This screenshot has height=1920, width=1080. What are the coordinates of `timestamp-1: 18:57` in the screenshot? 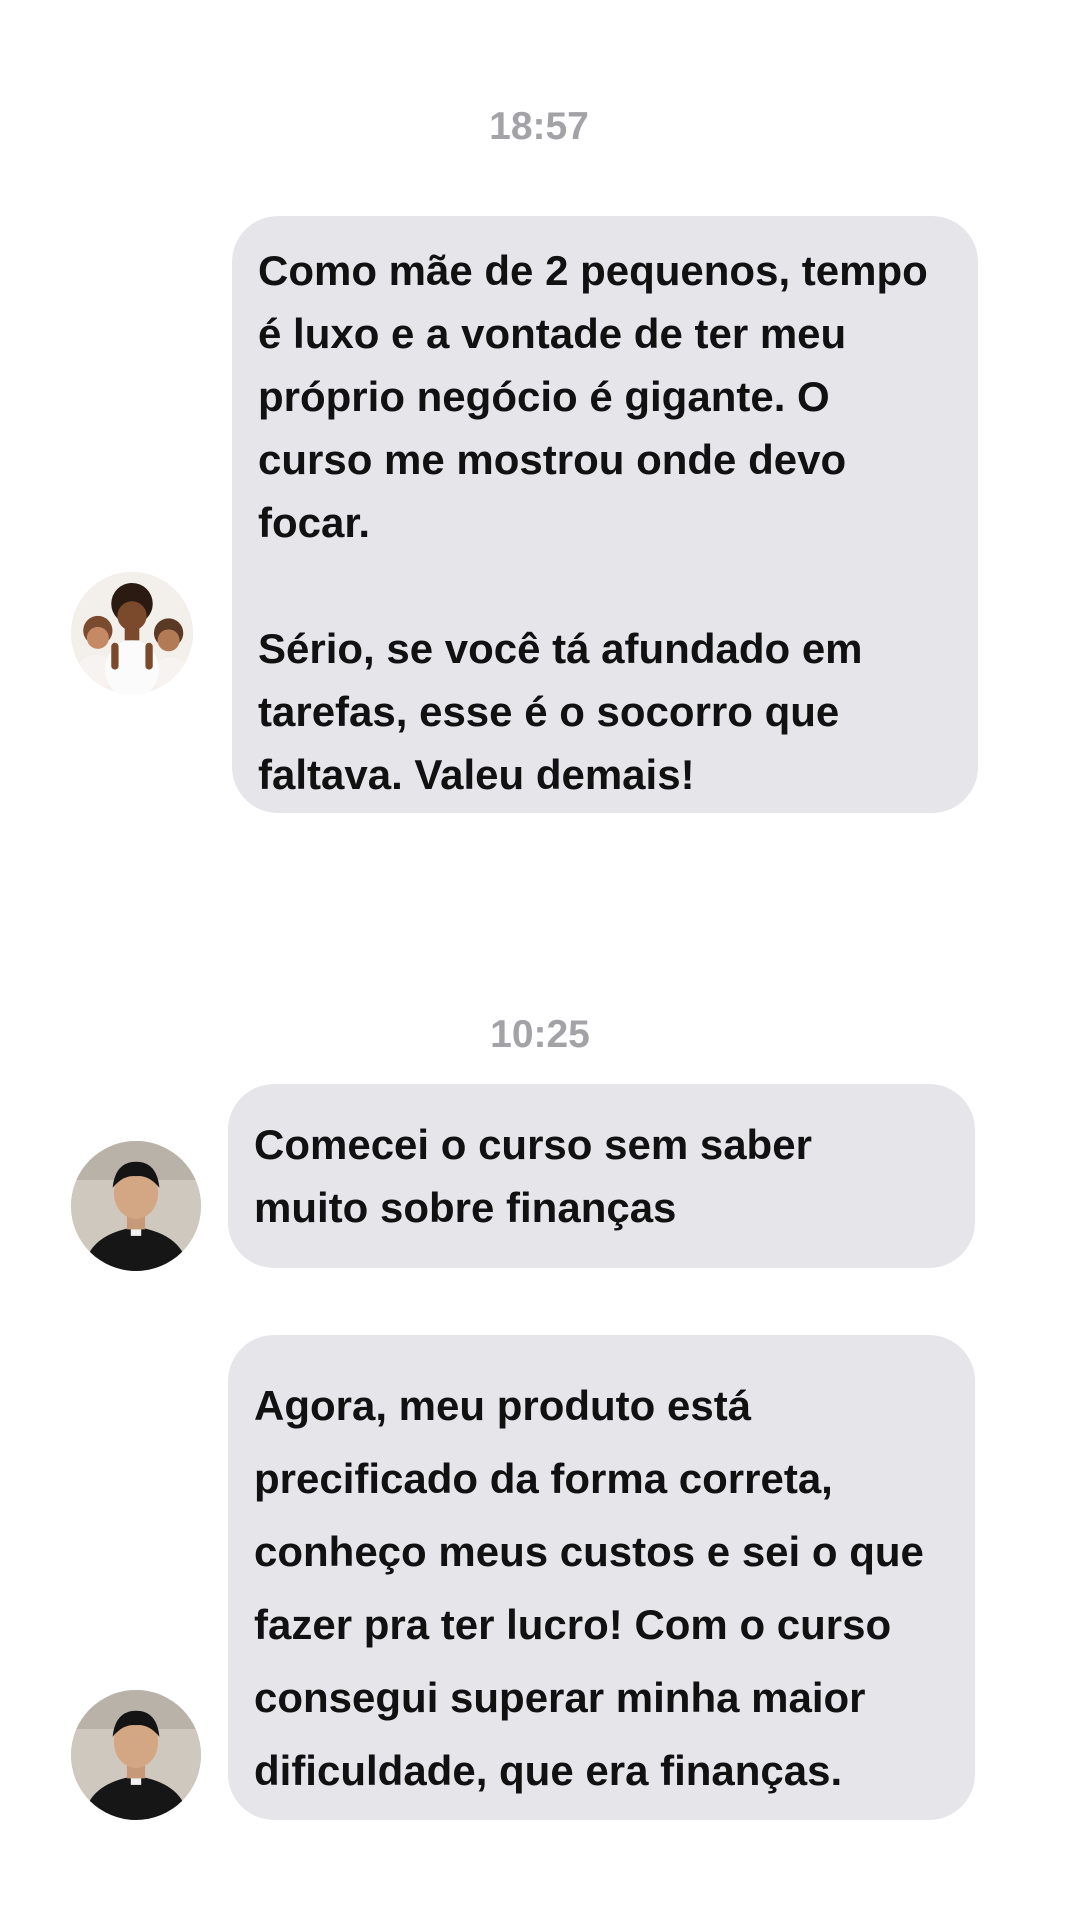 It's located at (539, 126).